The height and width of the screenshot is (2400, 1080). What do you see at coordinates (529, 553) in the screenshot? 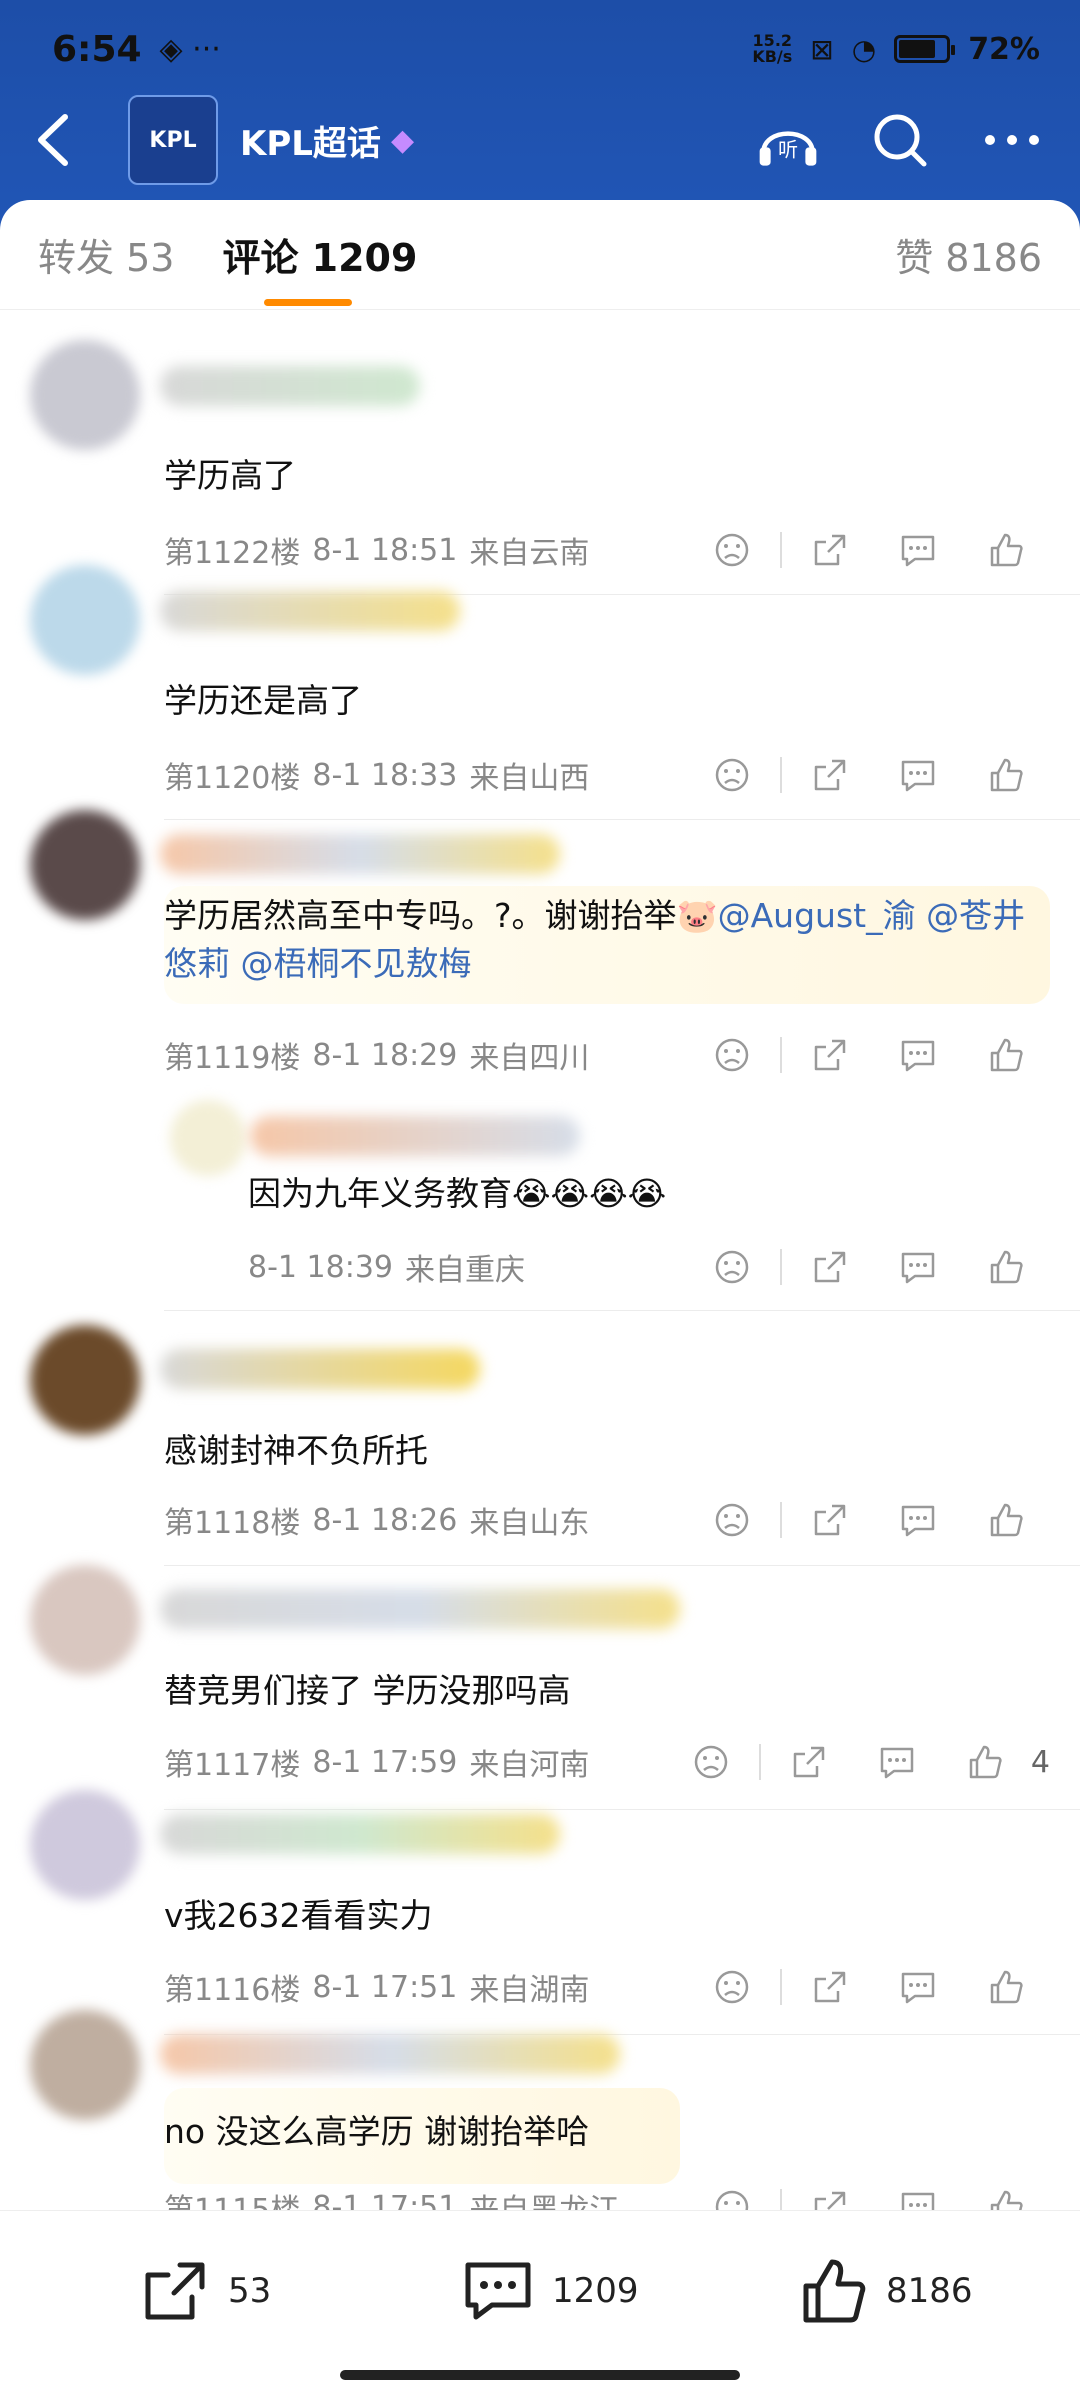
I see `comment-location: 来自云南` at bounding box center [529, 553].